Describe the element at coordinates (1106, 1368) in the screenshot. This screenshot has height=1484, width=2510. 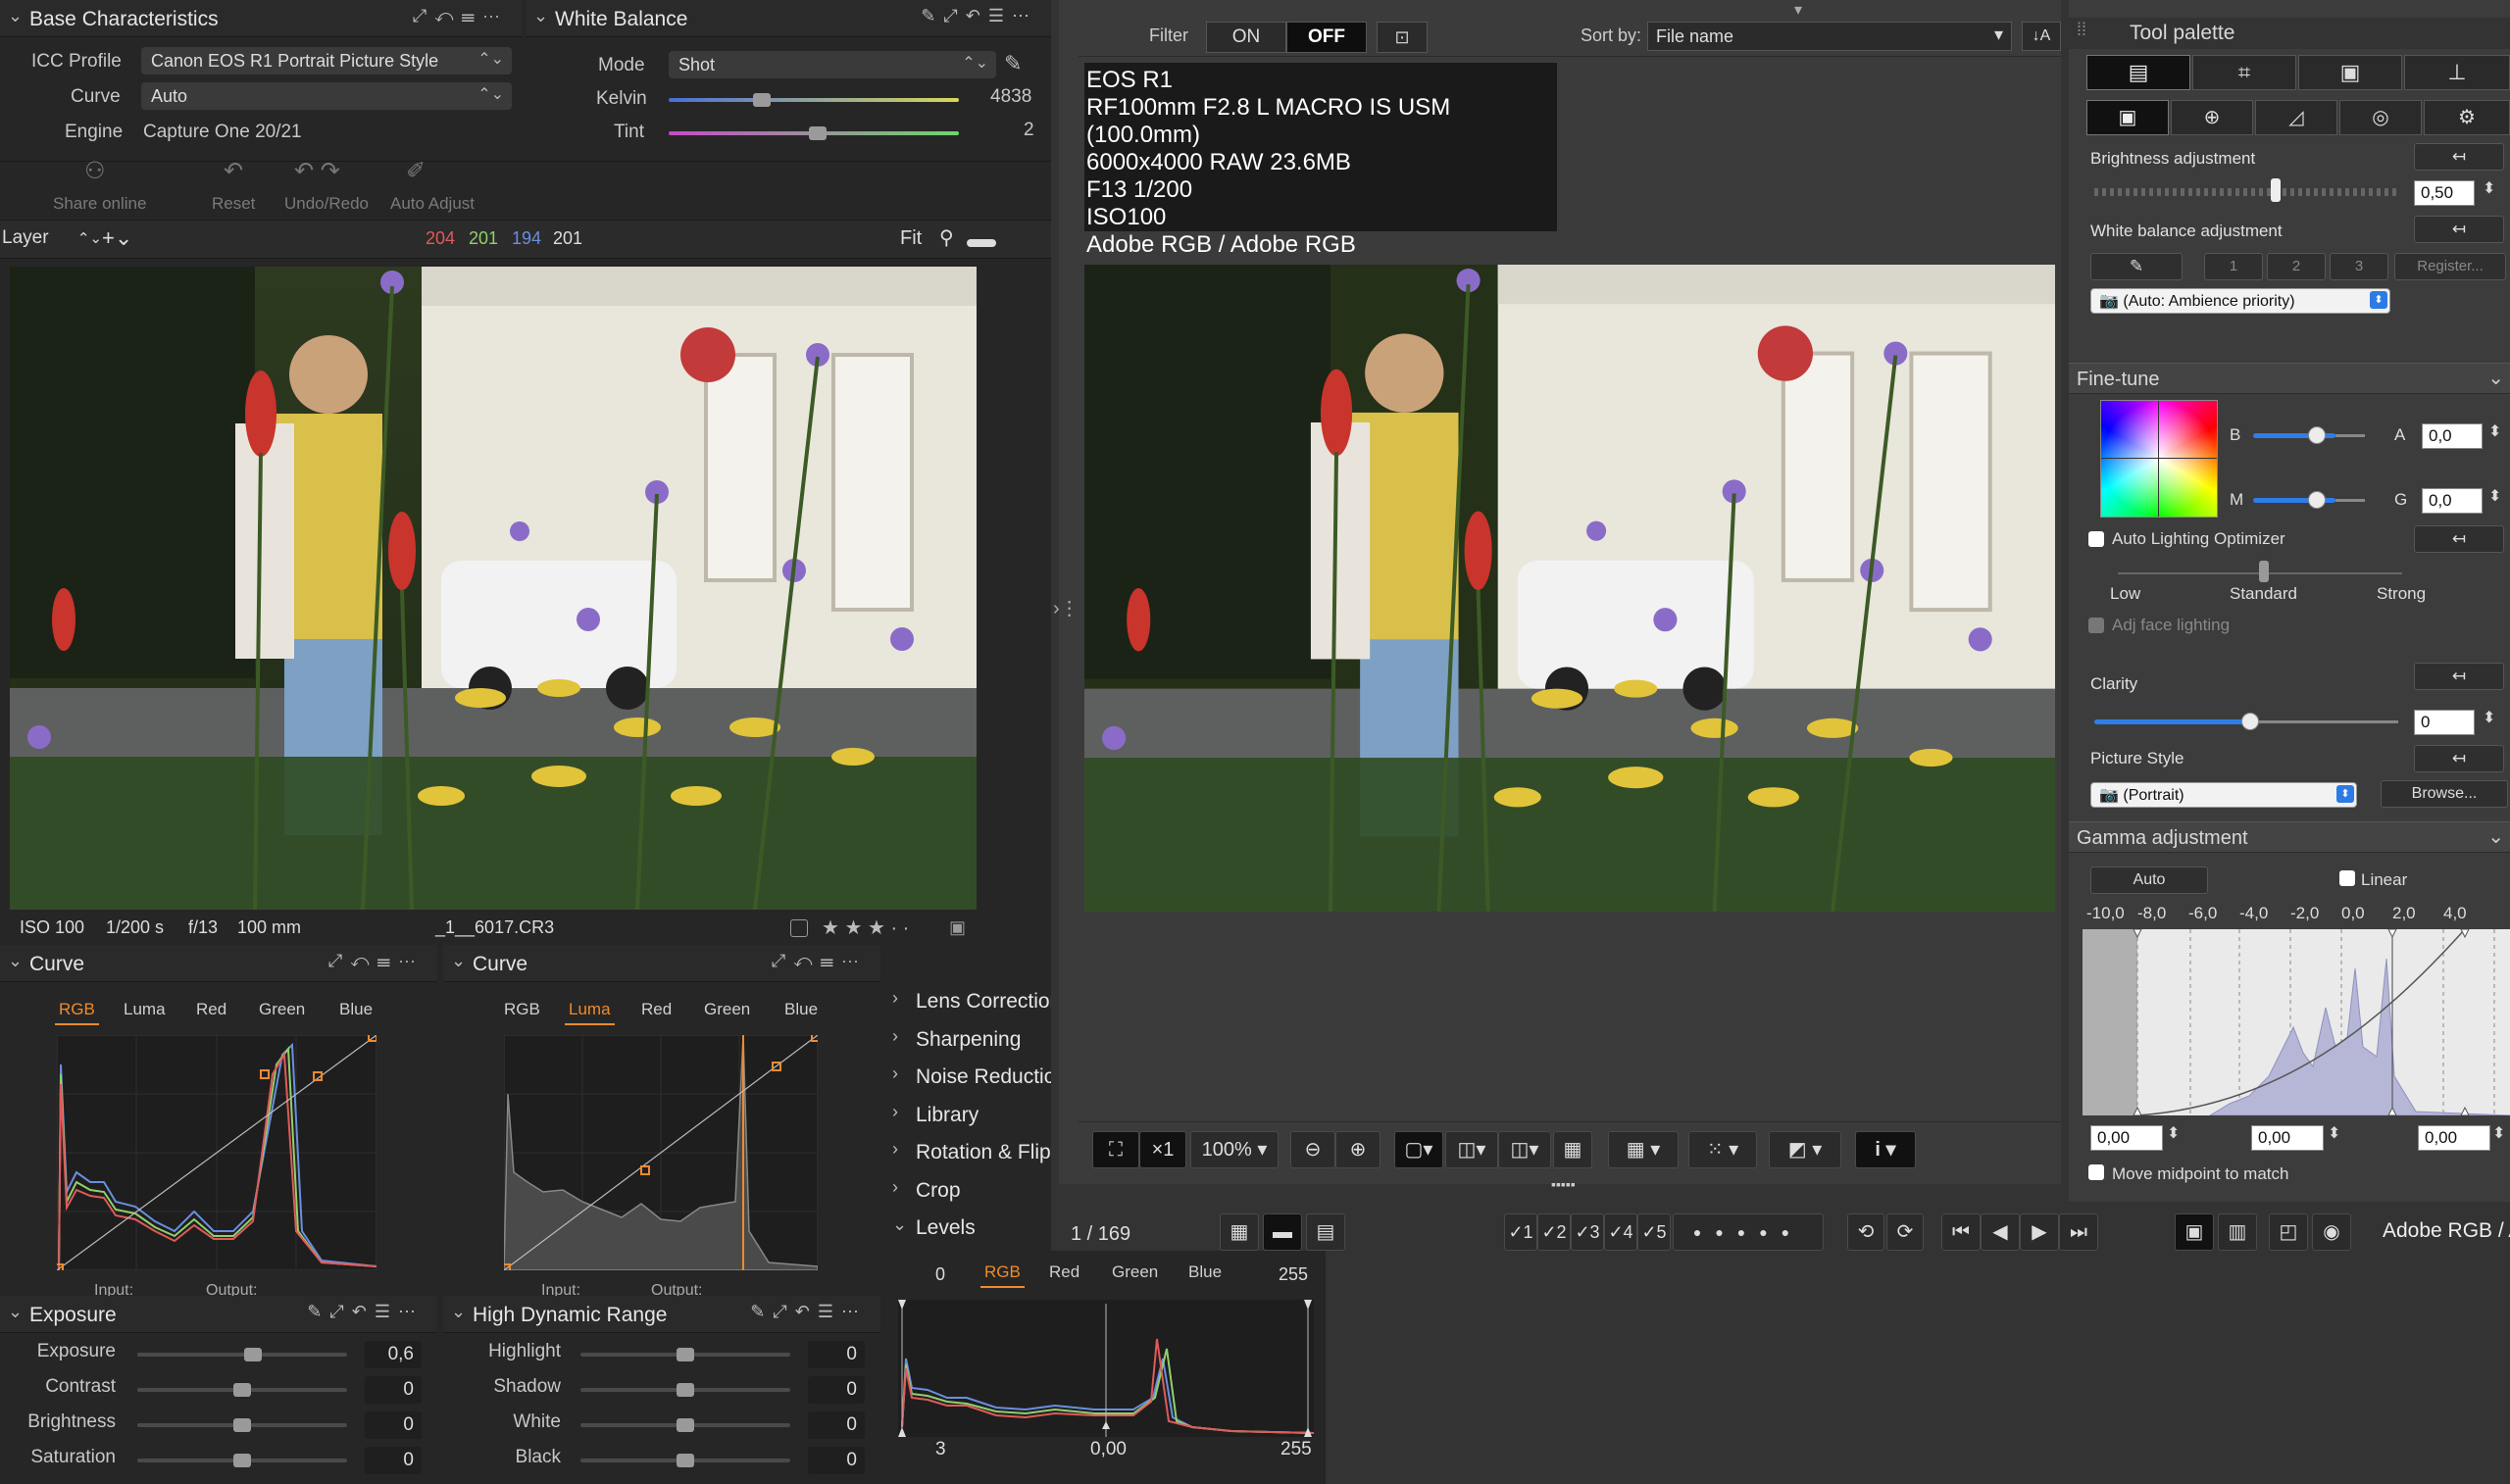
I see `levels-histogram` at that location.